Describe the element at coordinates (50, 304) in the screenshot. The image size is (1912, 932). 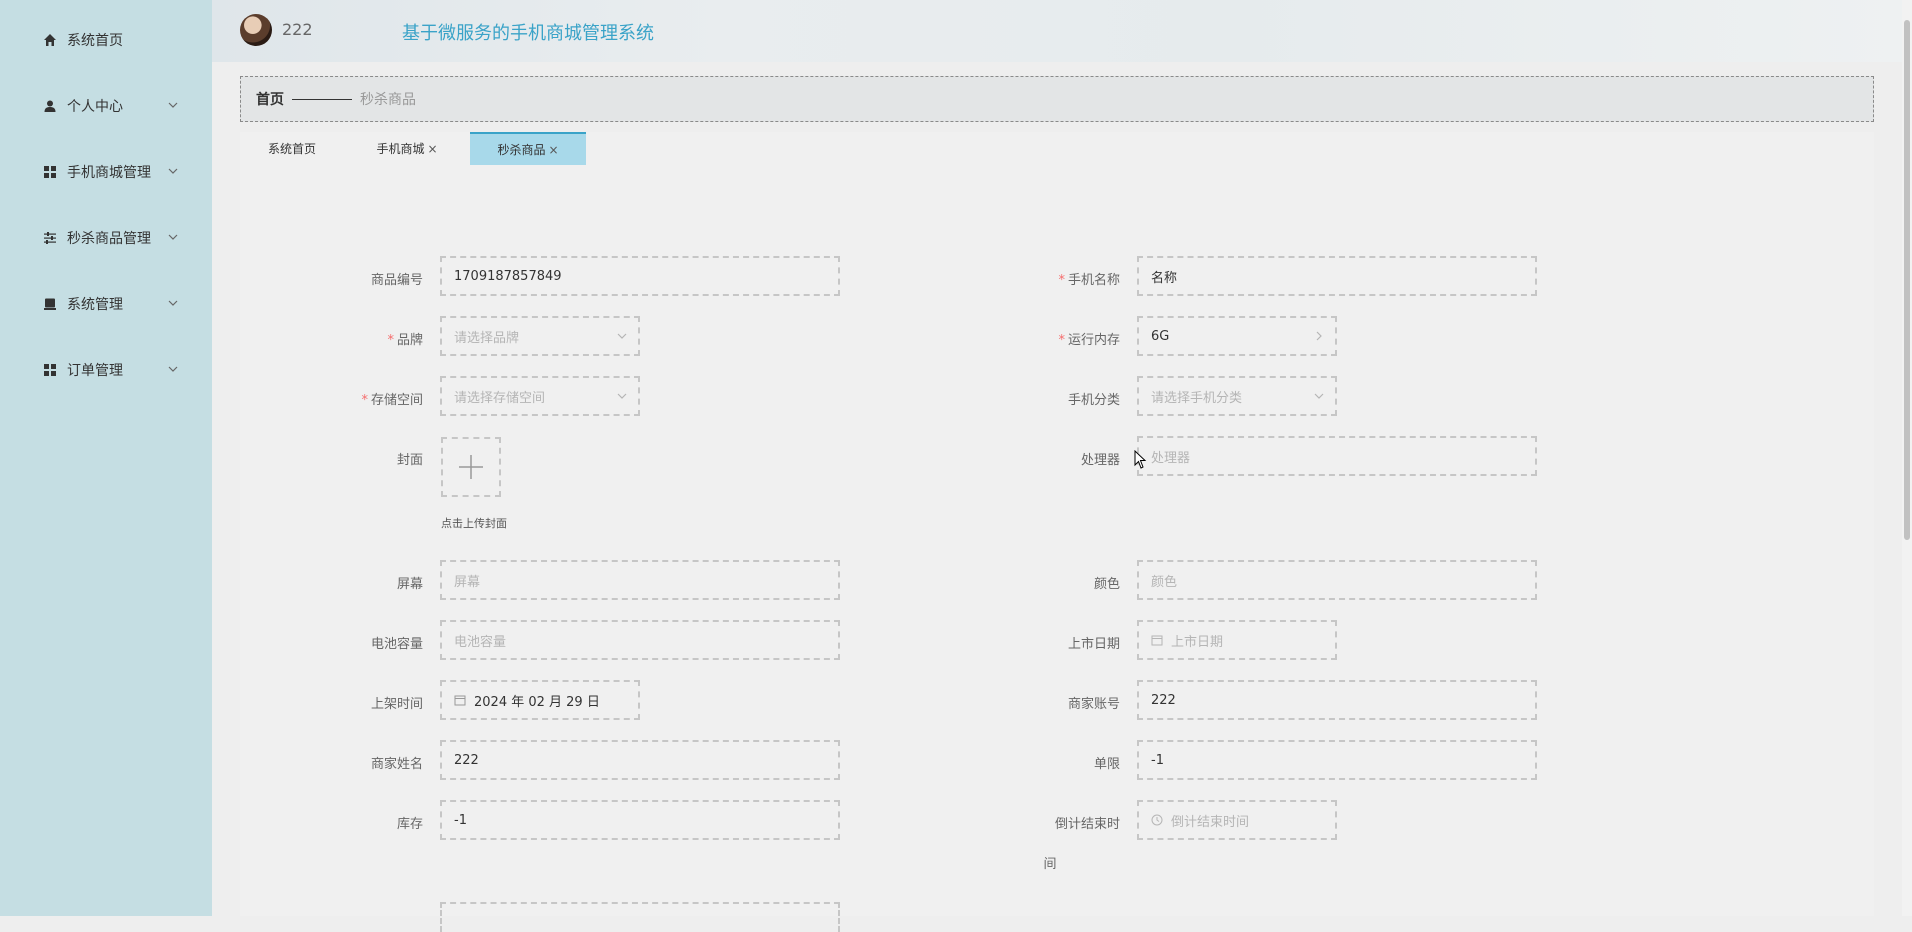
I see `device-icon` at that location.